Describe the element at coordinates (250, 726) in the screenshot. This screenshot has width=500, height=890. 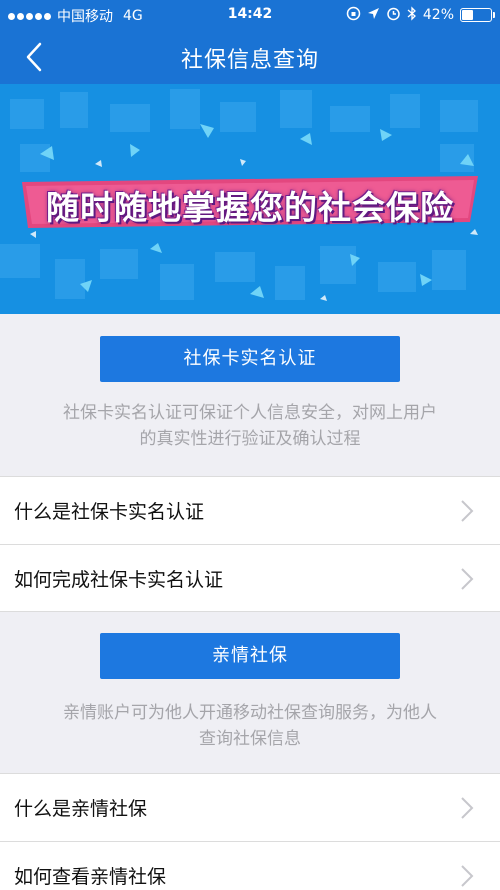
I see `family-social-security-description: 亲情账户可为他人开通移动社保查询服务，为他人 查询社保信息` at that location.